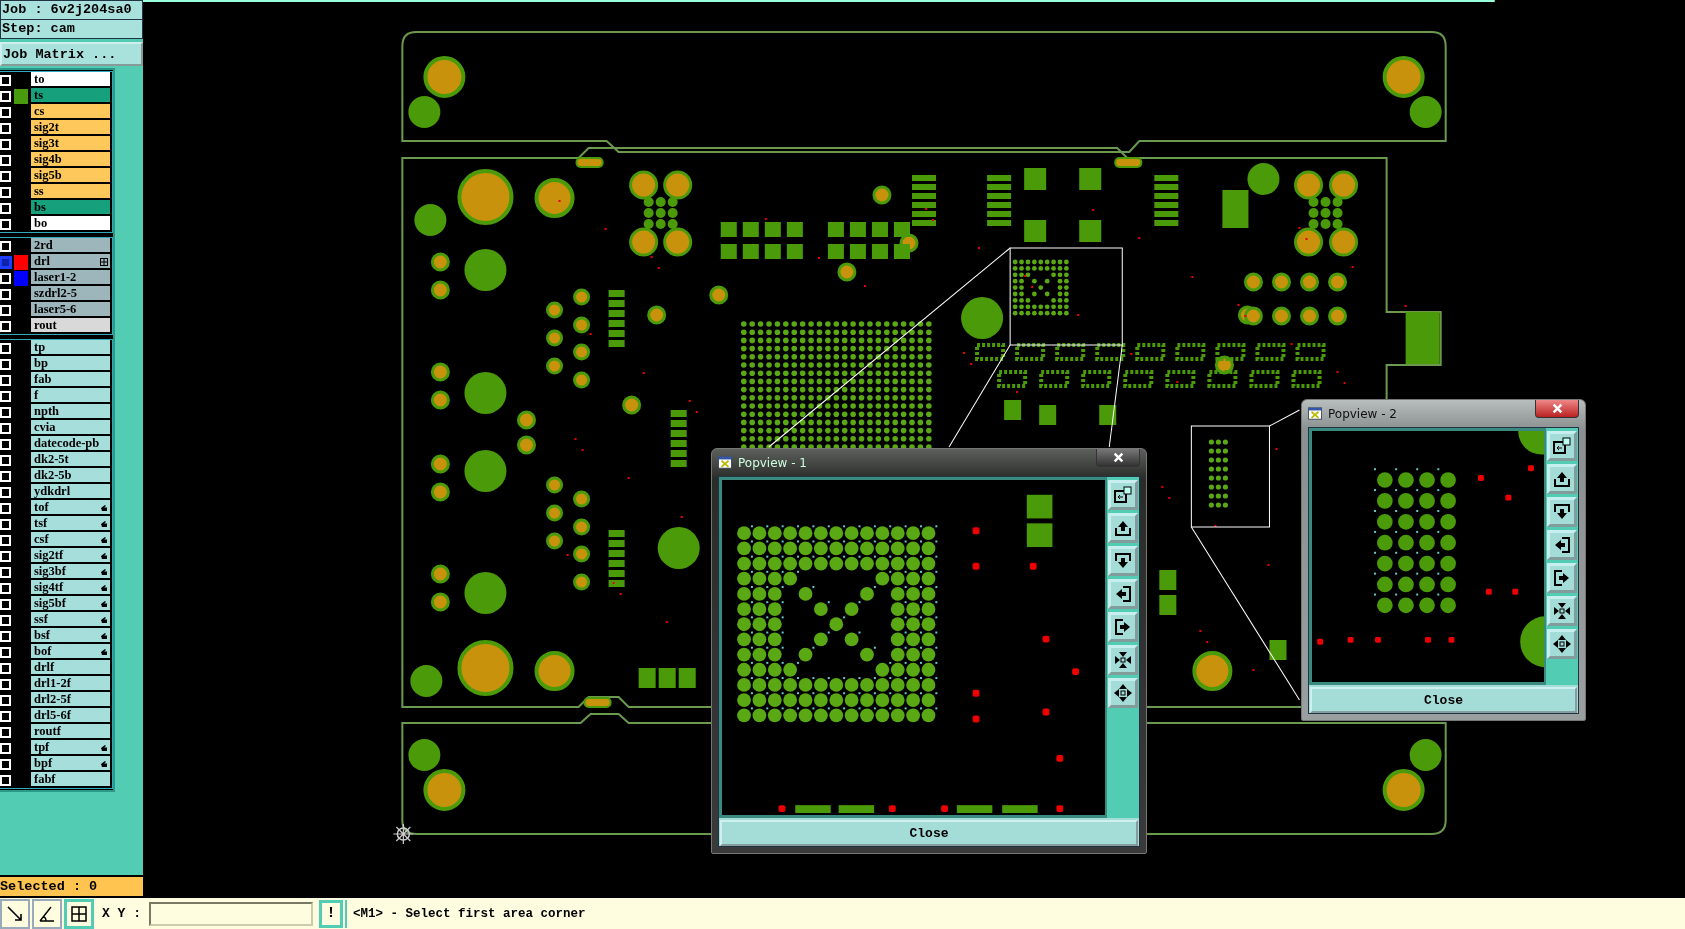 Image resolution: width=1685 pixels, height=929 pixels. I want to click on layer-name: drl5-6f, so click(70, 715).